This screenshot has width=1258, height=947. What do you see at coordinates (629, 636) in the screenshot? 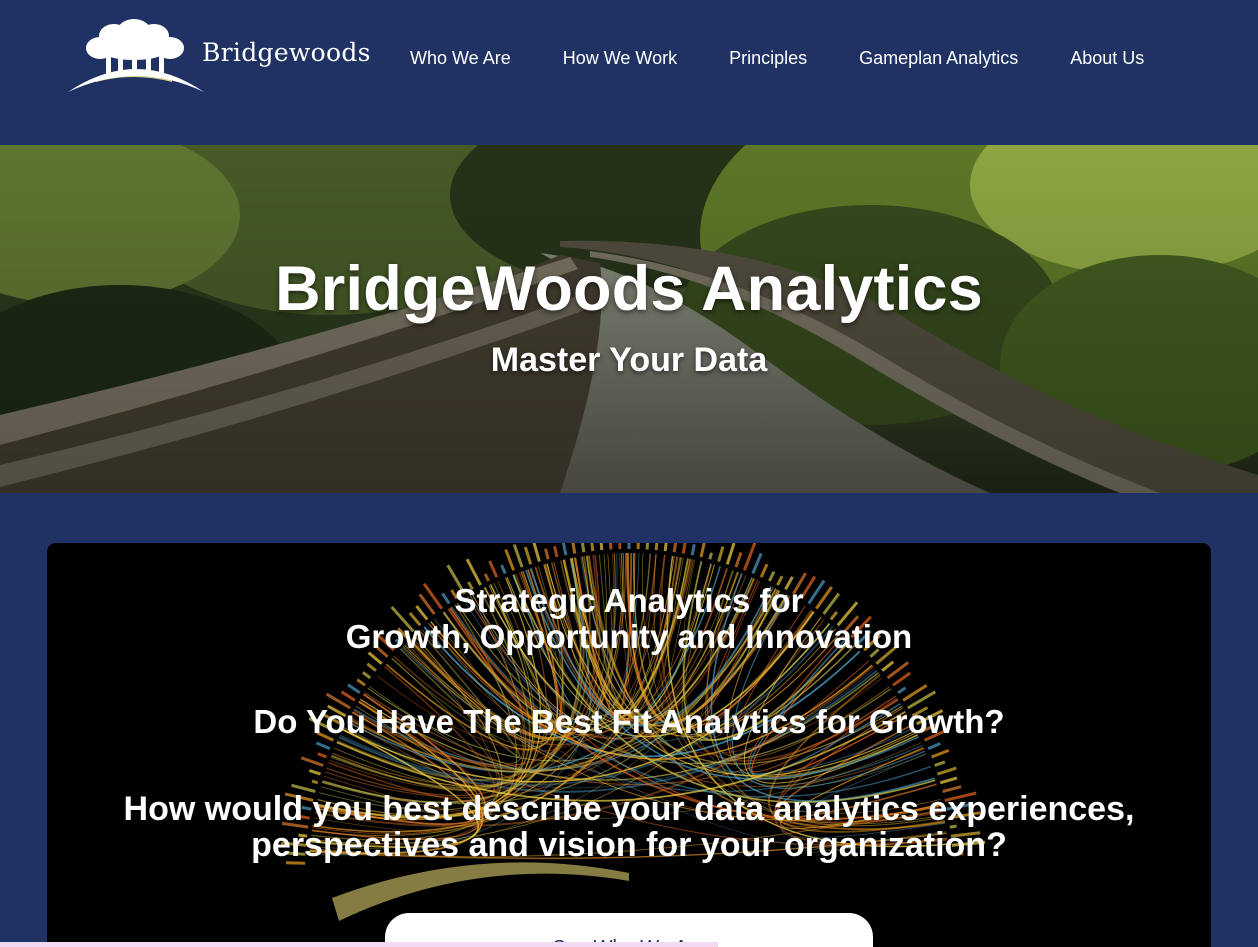
I see `feature-heading-line-2: Growth, Opportunity and Innovation` at bounding box center [629, 636].